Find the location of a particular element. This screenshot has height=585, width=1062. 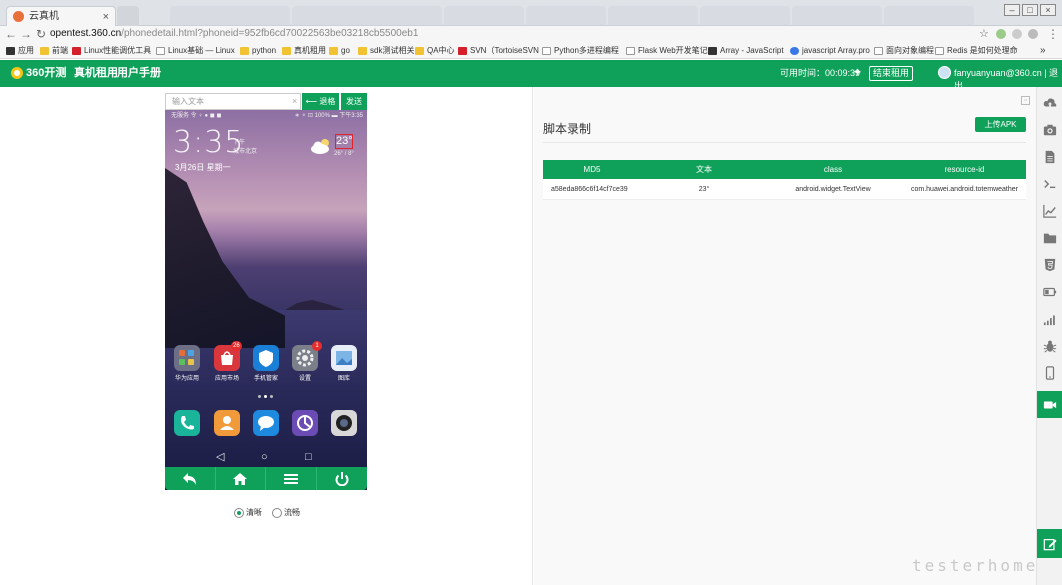

maximize-icon: □ is located at coordinates (1030, 10).